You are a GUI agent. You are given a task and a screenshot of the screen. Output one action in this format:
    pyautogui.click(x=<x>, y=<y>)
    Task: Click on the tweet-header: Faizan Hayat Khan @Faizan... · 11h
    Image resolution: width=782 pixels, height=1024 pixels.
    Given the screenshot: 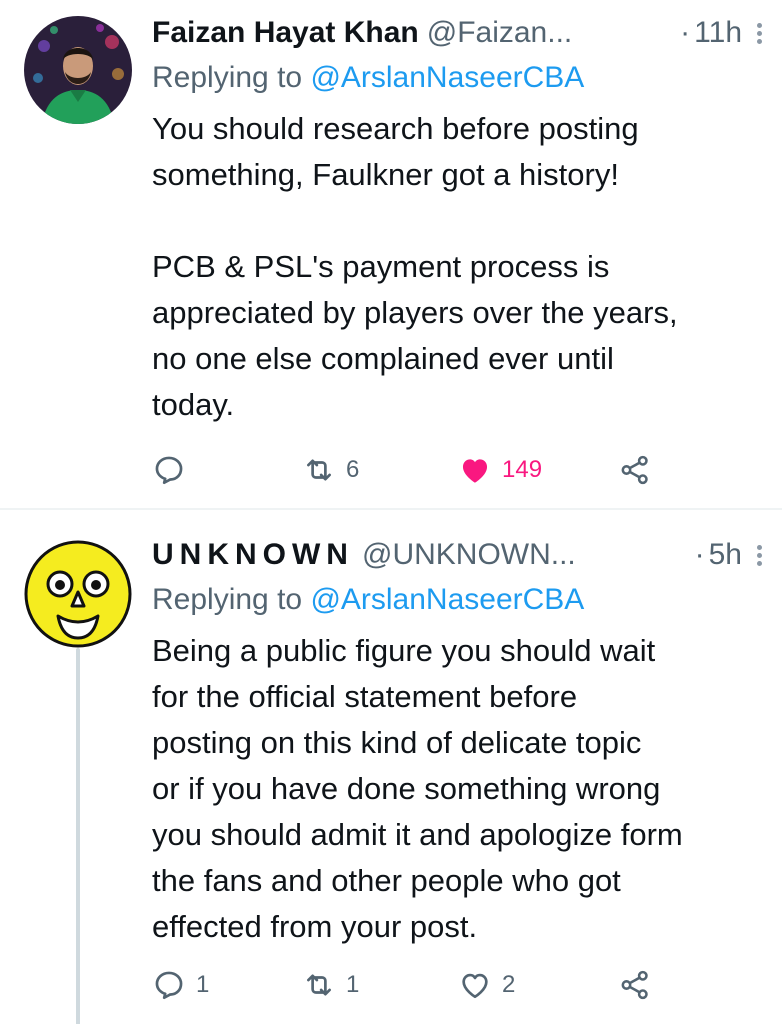 What is the action you would take?
    pyautogui.click(x=457, y=33)
    